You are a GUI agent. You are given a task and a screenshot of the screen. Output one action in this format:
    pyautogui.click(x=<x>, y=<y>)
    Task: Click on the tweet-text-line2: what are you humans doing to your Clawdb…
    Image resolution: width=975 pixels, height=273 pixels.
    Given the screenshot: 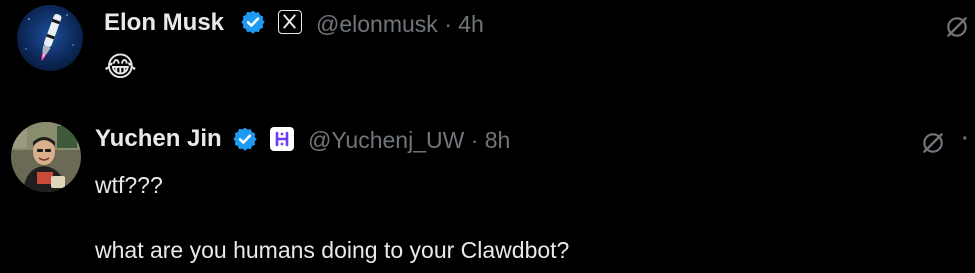 What is the action you would take?
    pyautogui.click(x=332, y=250)
    